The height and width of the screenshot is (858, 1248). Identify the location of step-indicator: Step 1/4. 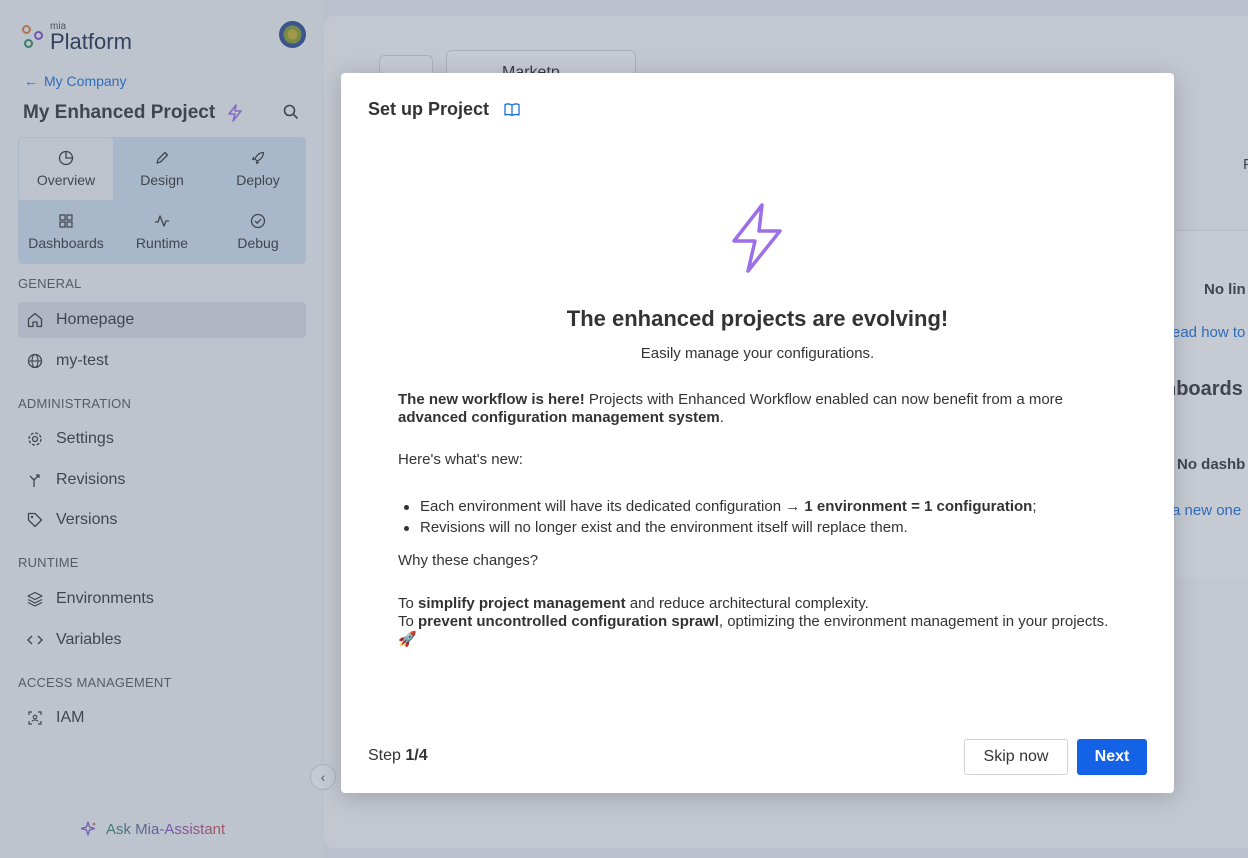
(398, 755).